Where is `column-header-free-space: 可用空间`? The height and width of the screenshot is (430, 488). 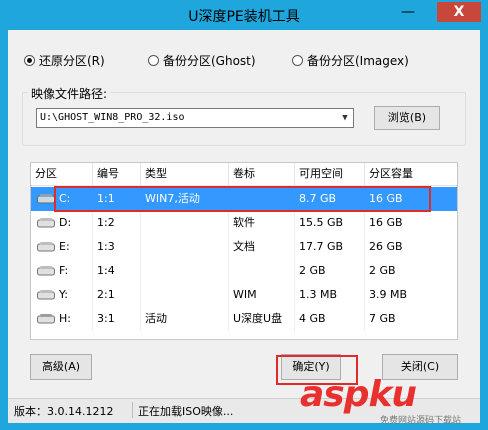
column-header-free-space: 可用空间 is located at coordinates (330, 174).